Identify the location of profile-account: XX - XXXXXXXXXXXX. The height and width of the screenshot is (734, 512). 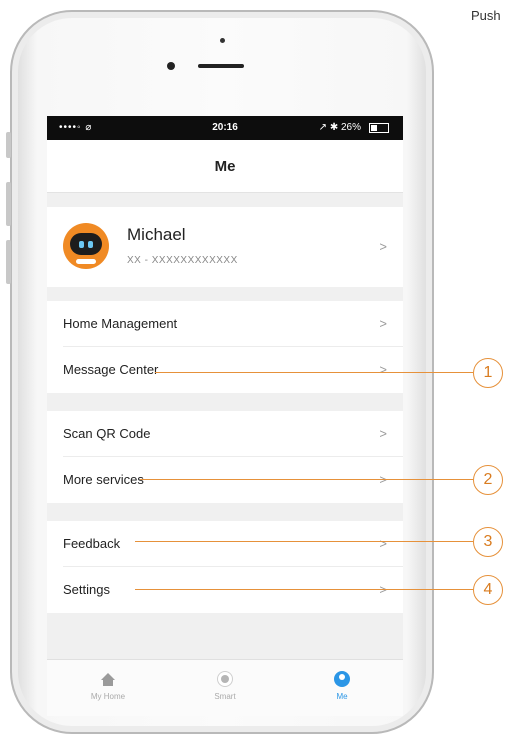
(182, 260).